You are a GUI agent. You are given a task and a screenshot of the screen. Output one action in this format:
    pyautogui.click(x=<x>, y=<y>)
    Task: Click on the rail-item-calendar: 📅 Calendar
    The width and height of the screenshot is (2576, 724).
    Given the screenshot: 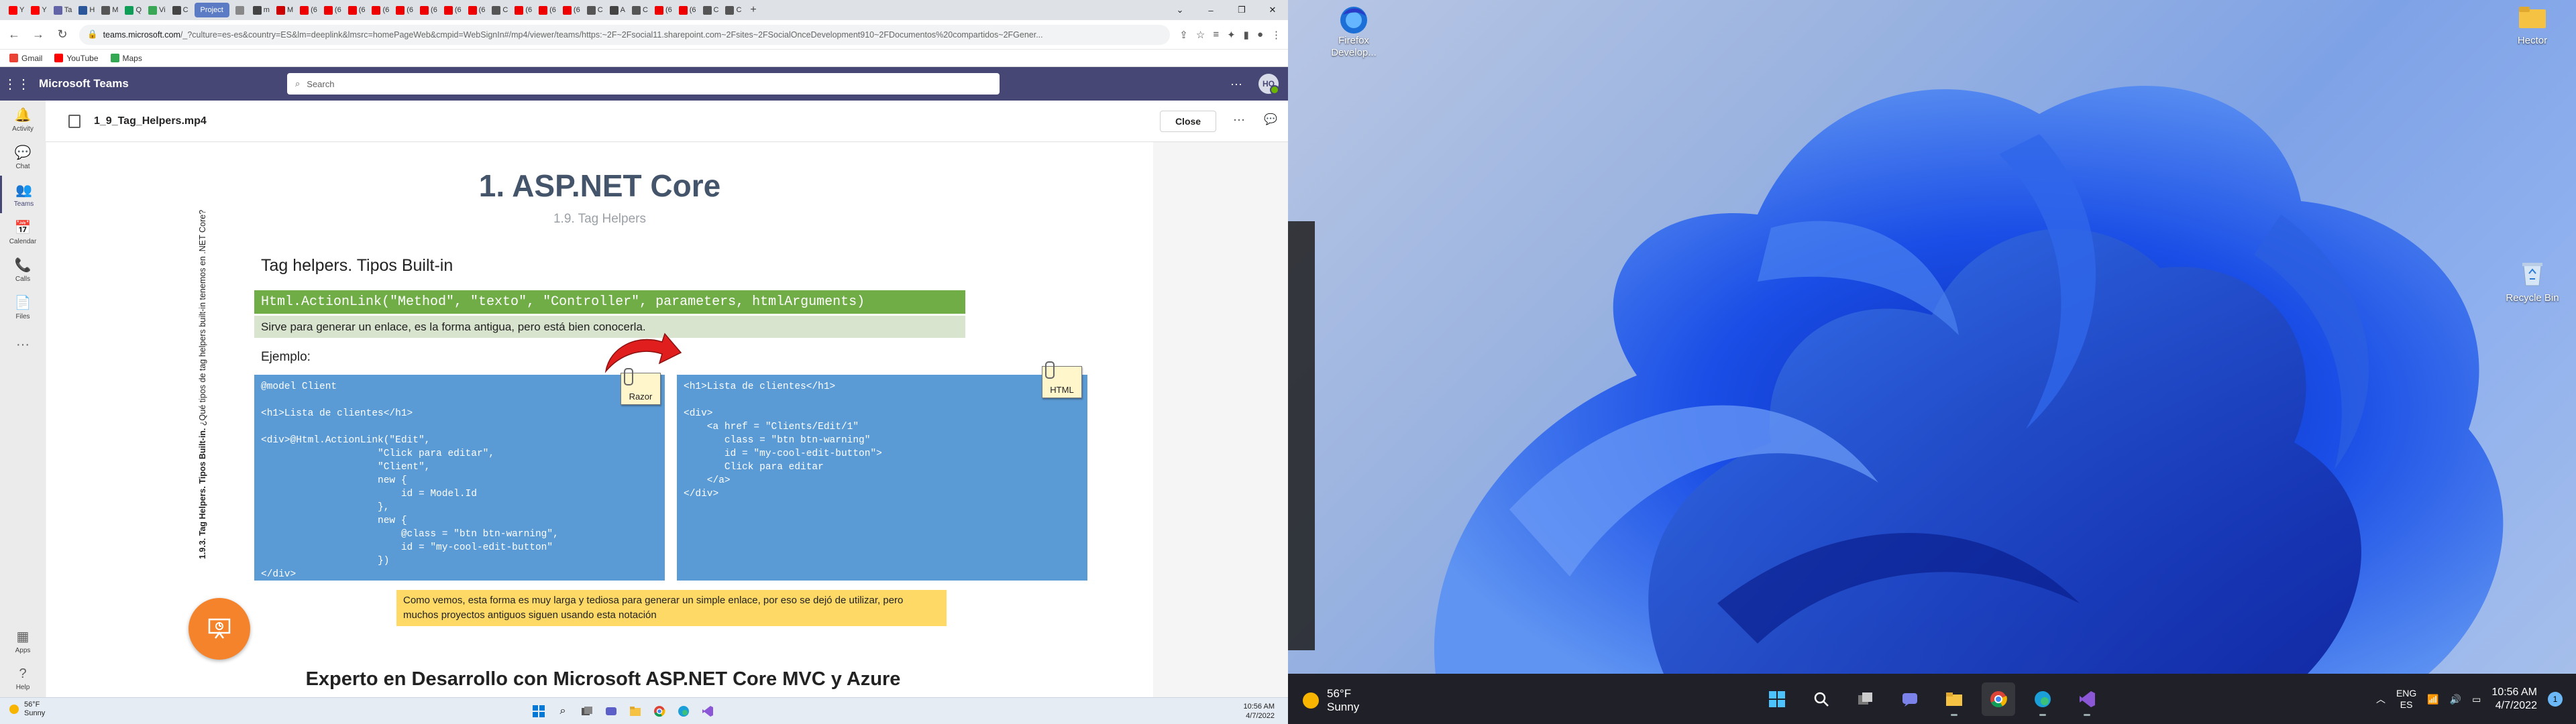 What is the action you would take?
    pyautogui.click(x=23, y=232)
    